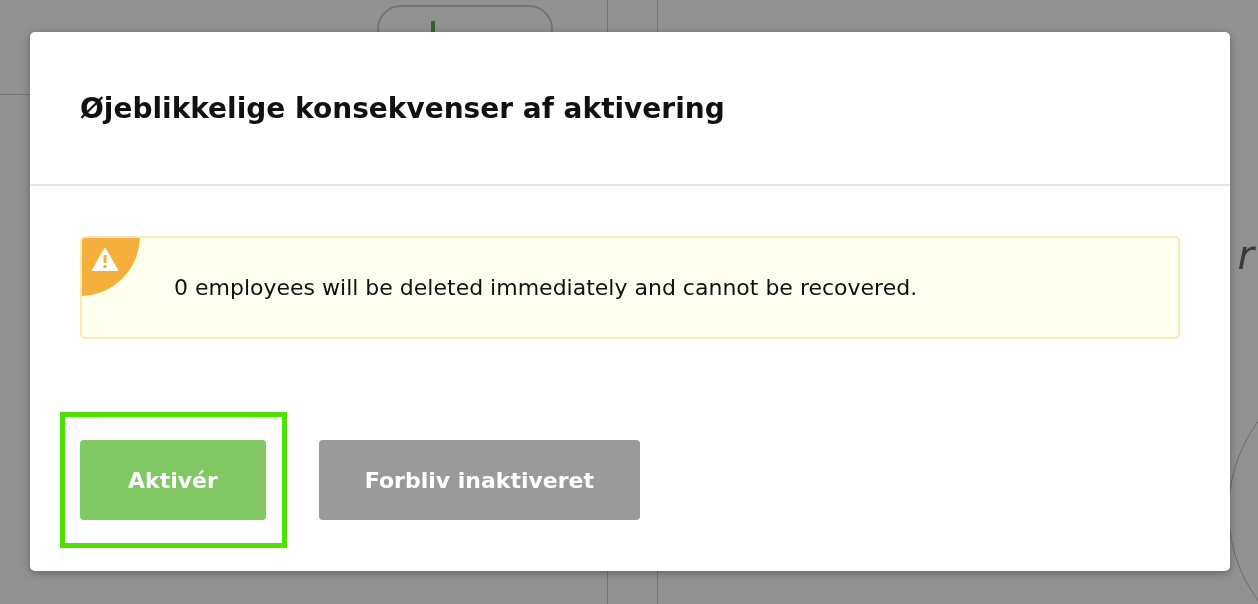 The width and height of the screenshot is (1258, 604). Describe the element at coordinates (402, 108) in the screenshot. I see `dialog-title: Øjeblikkelige konsekvenser af aktivering` at that location.